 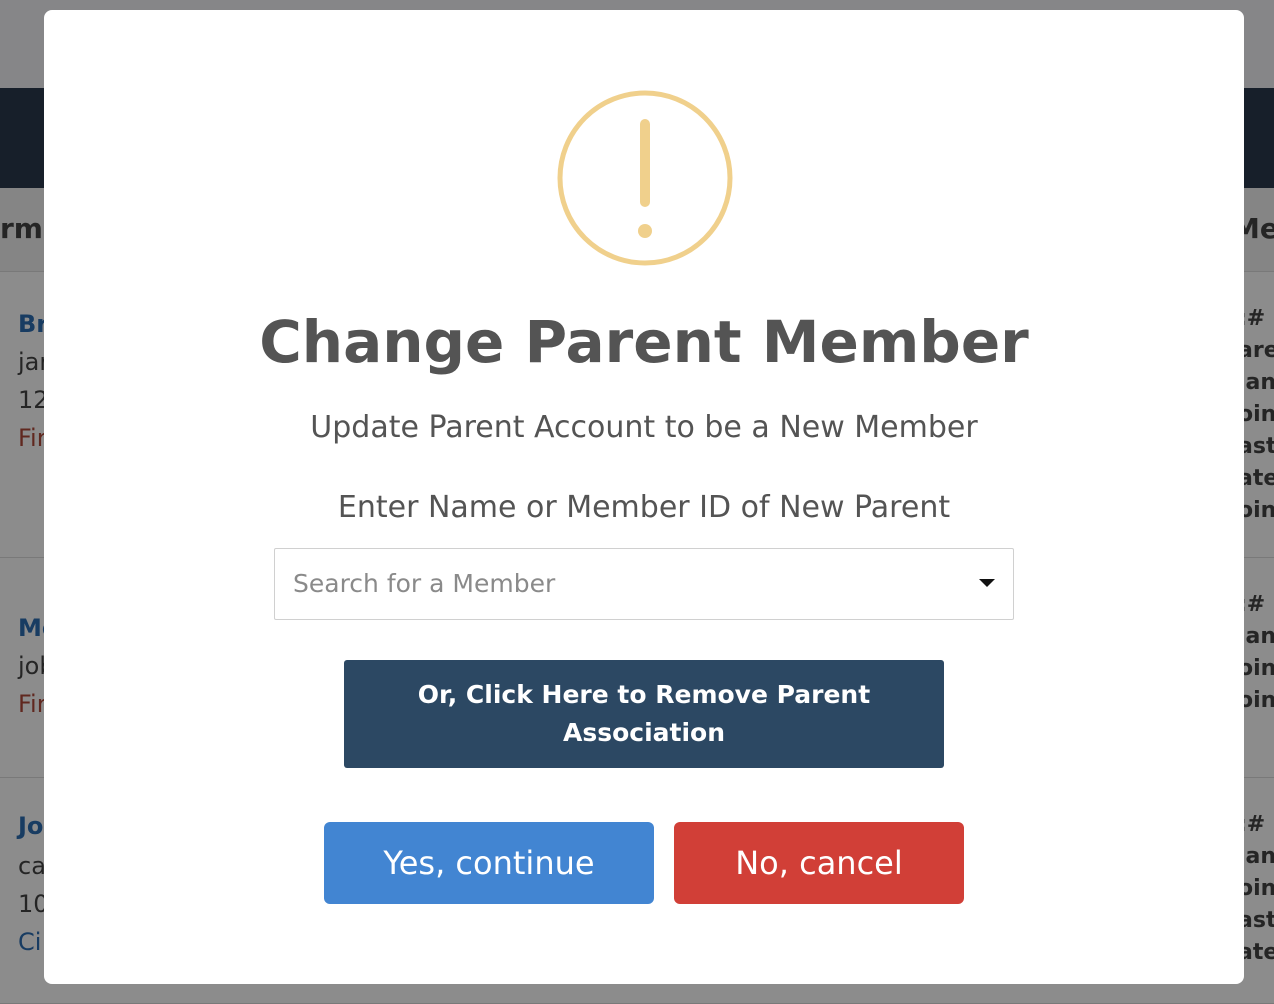 I want to click on search-label: Enter Name or Member ID of New Parent, so click(x=644, y=507).